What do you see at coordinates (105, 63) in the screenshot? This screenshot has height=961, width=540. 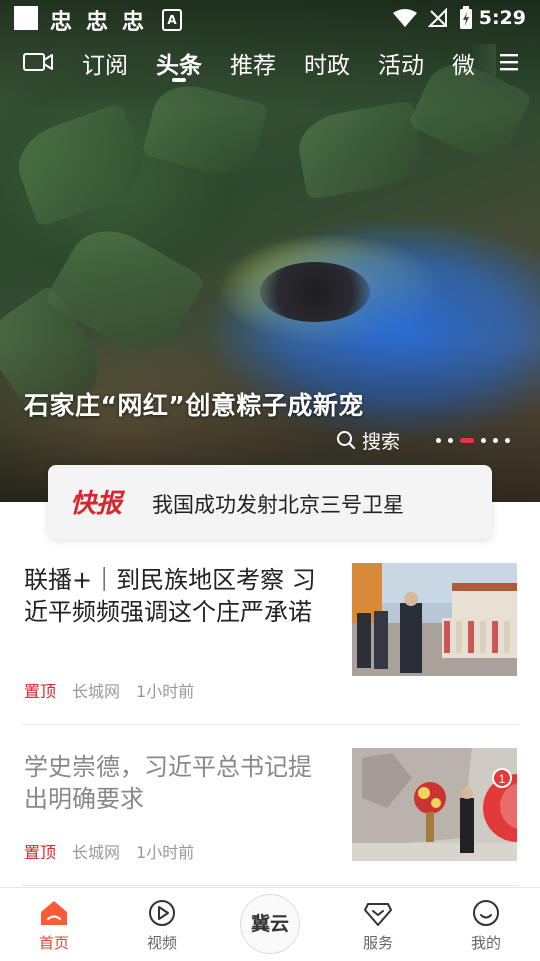 I see `tab-subscribe: 订阅` at bounding box center [105, 63].